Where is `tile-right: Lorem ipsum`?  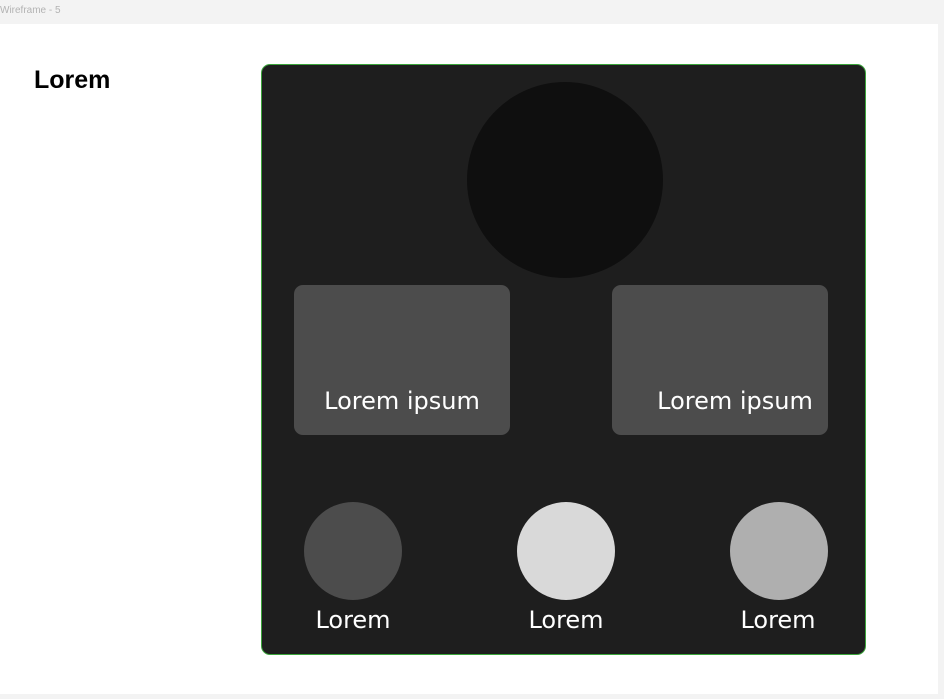 tile-right: Lorem ipsum is located at coordinates (720, 360).